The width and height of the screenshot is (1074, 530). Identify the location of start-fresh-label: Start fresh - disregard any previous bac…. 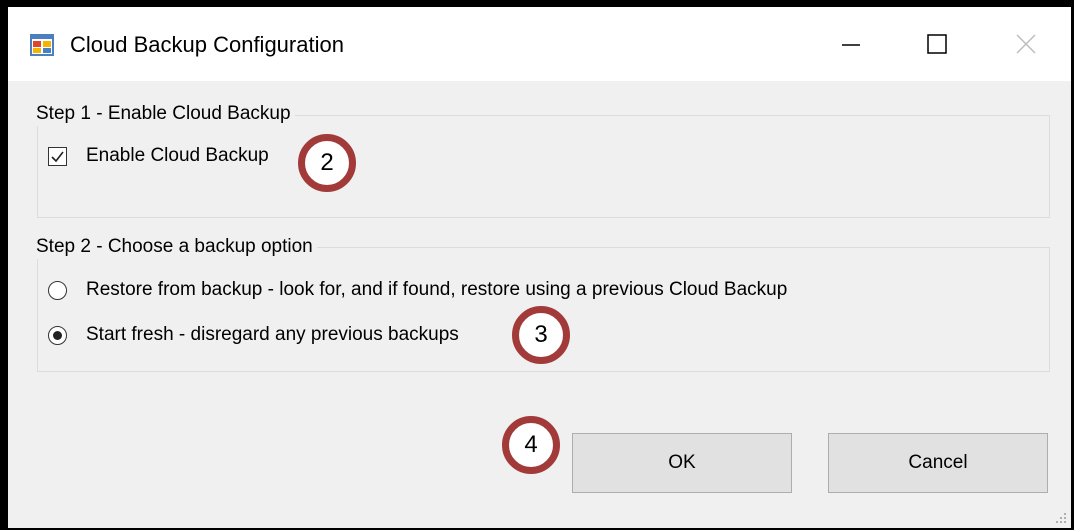
(272, 335).